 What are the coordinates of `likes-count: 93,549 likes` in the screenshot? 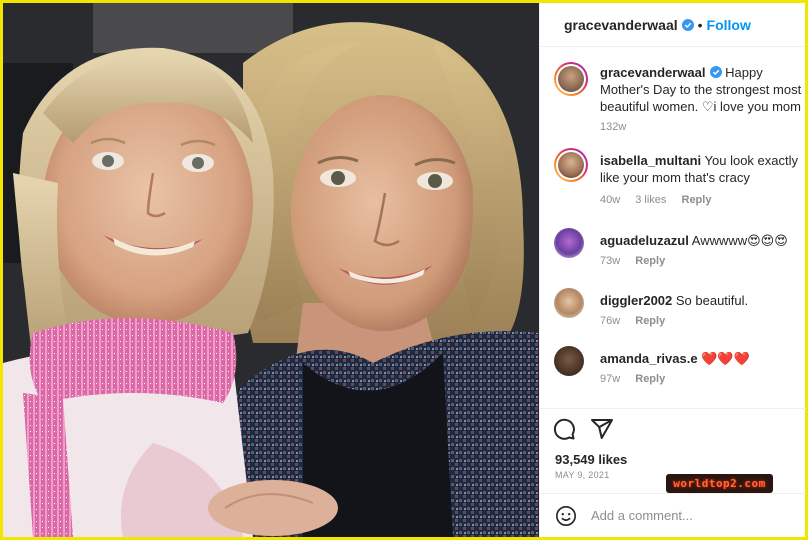 It's located at (591, 459).